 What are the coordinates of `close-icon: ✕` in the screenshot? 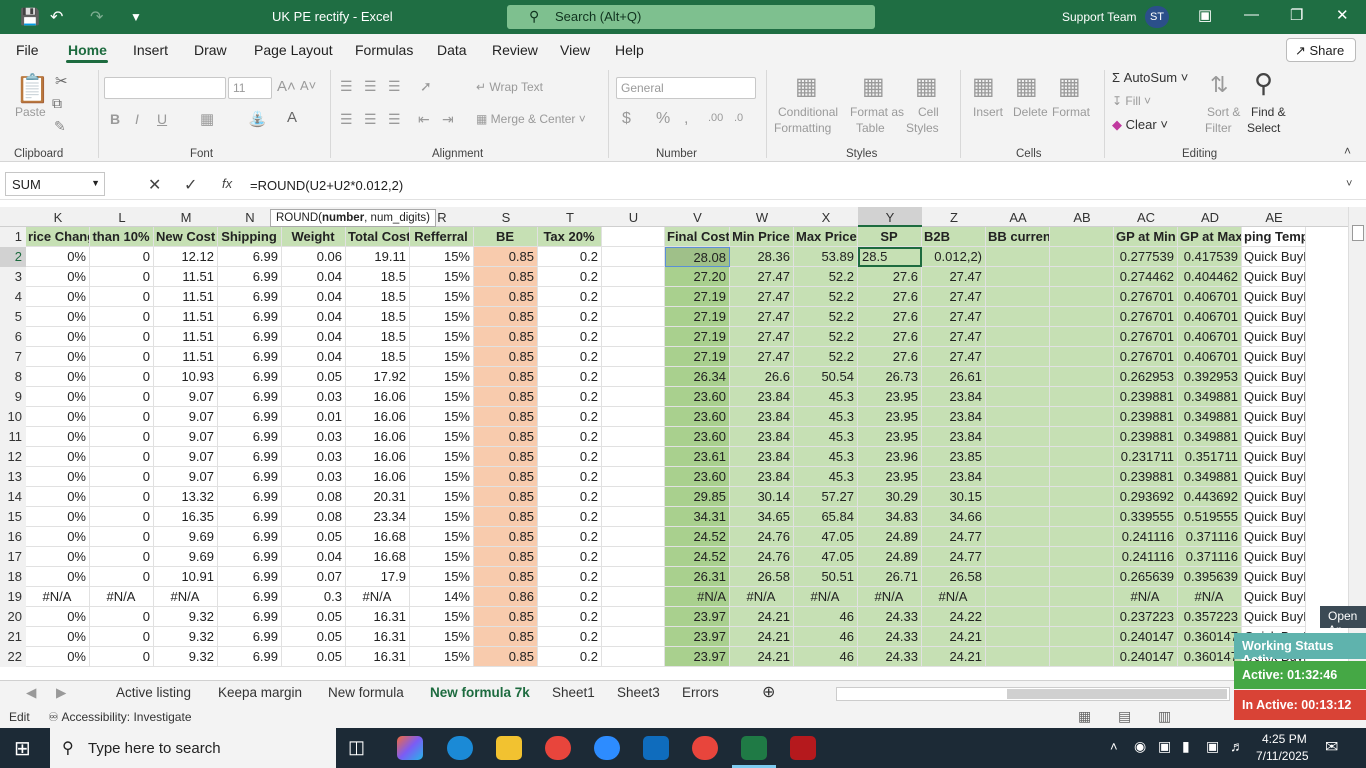 It's located at (1342, 15).